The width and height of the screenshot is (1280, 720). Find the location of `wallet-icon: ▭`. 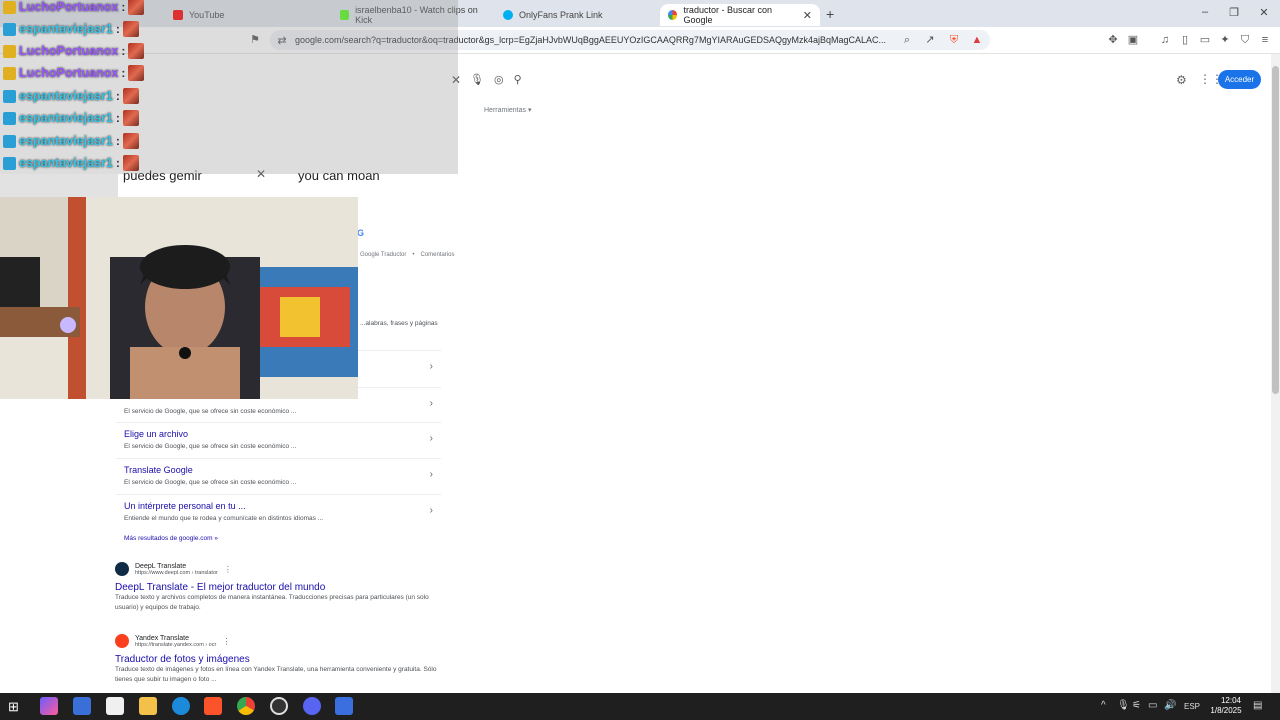

wallet-icon: ▭ is located at coordinates (1205, 40).